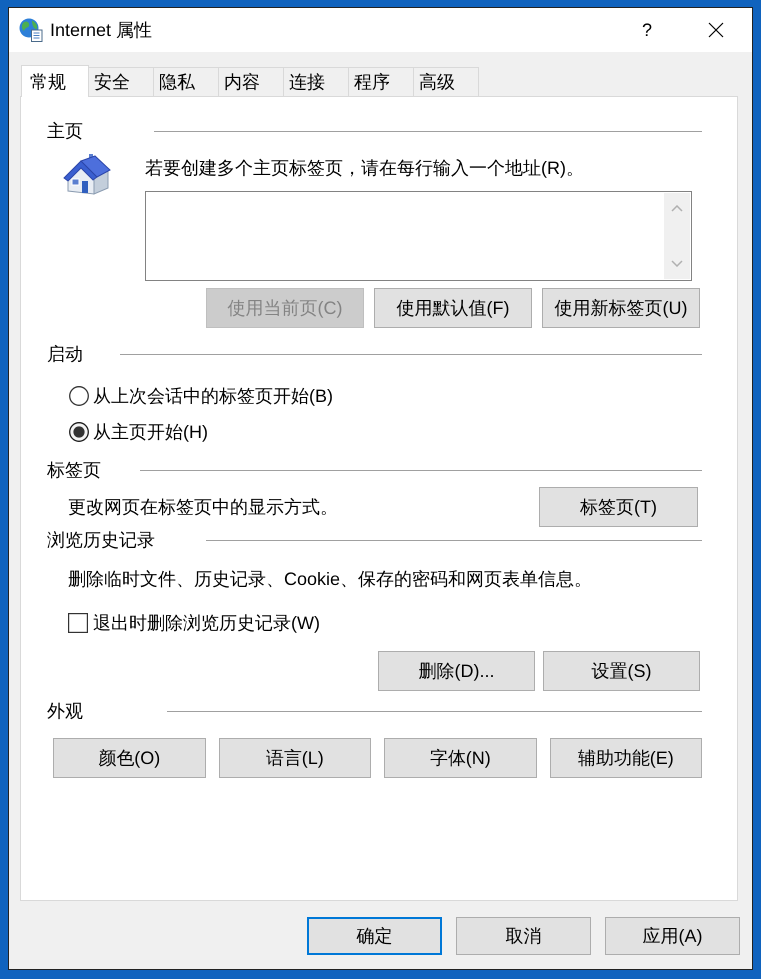 This screenshot has height=979, width=761. I want to click on action-button: 颜色(O), so click(129, 758).